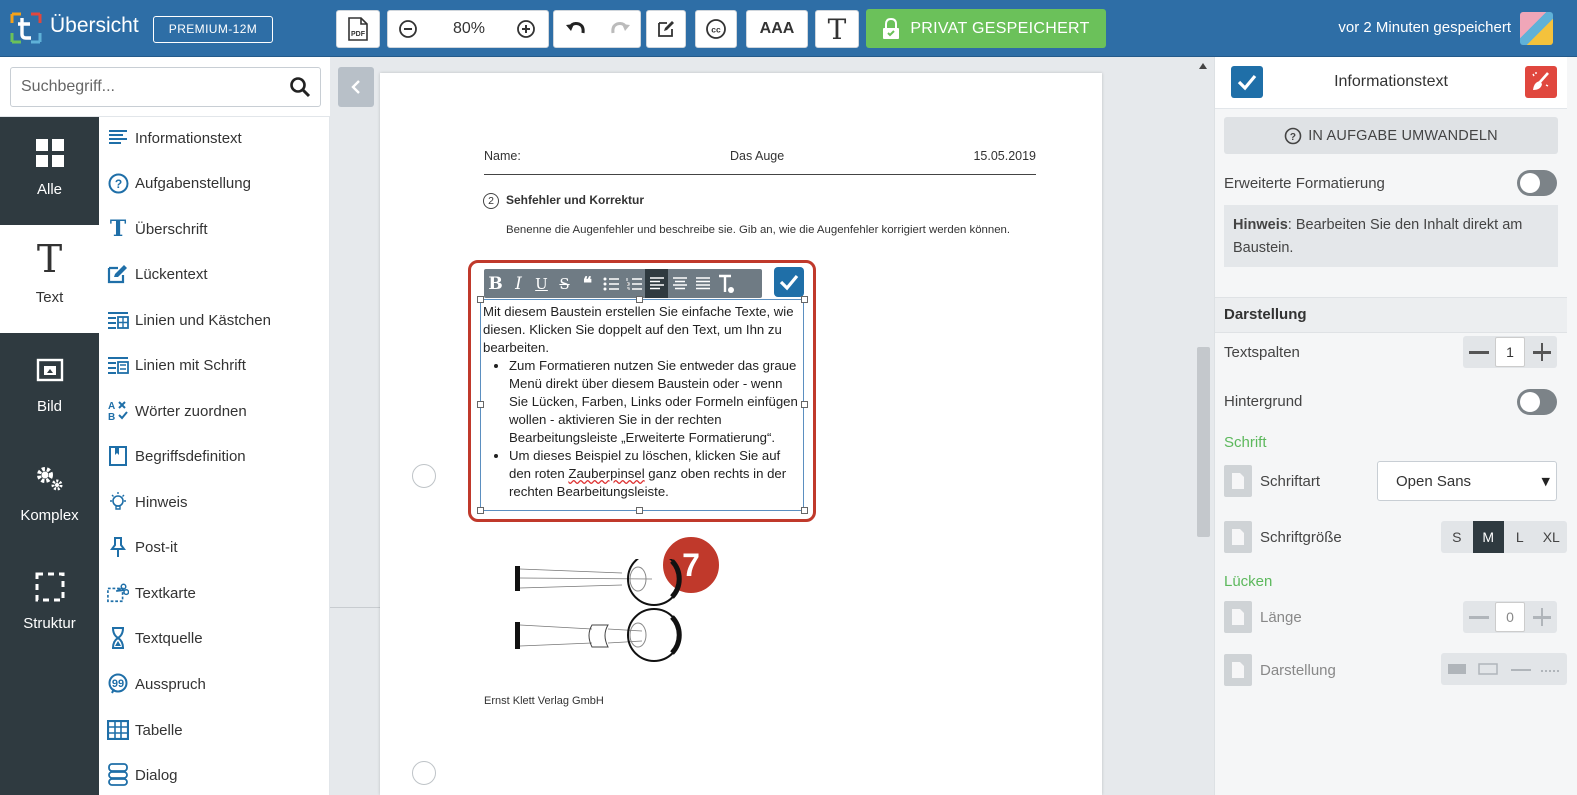 This screenshot has height=795, width=1577. Describe the element at coordinates (408, 29) in the screenshot. I see `zoom-out-button` at that location.